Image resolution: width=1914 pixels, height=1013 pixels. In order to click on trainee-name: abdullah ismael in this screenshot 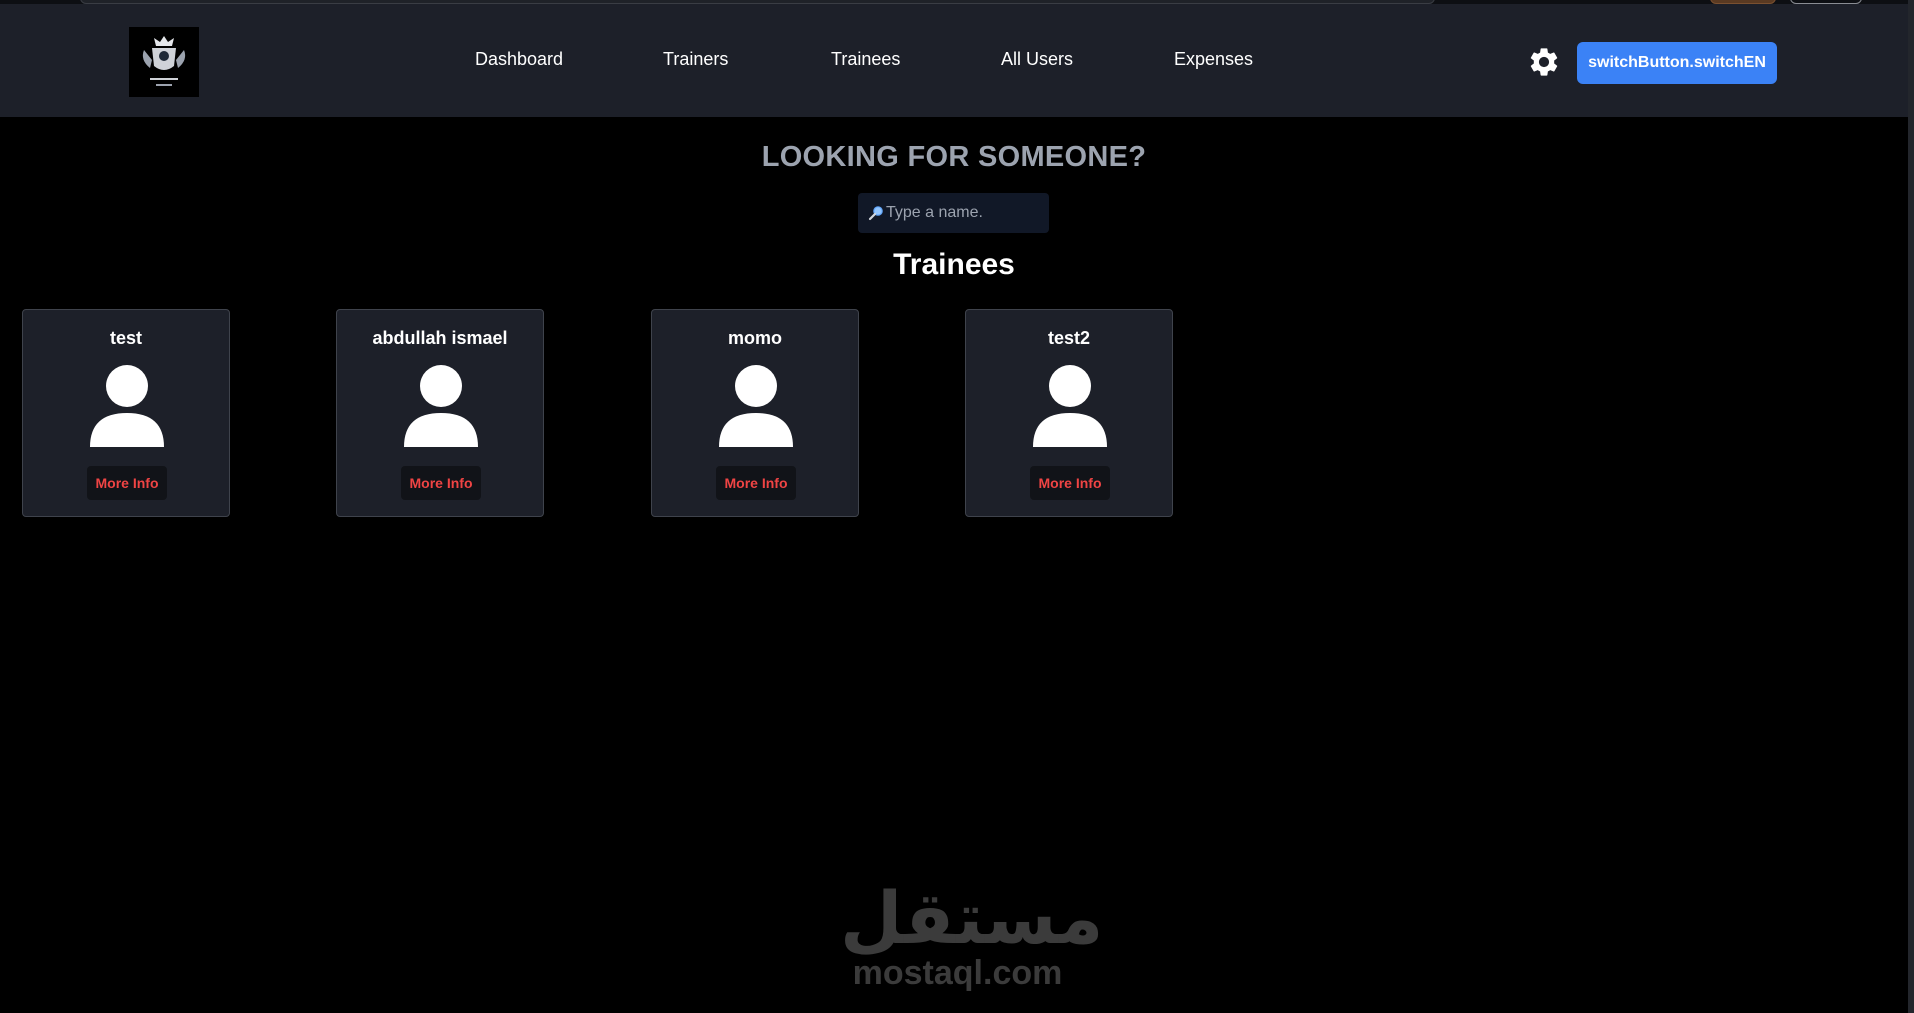, I will do `click(440, 338)`.